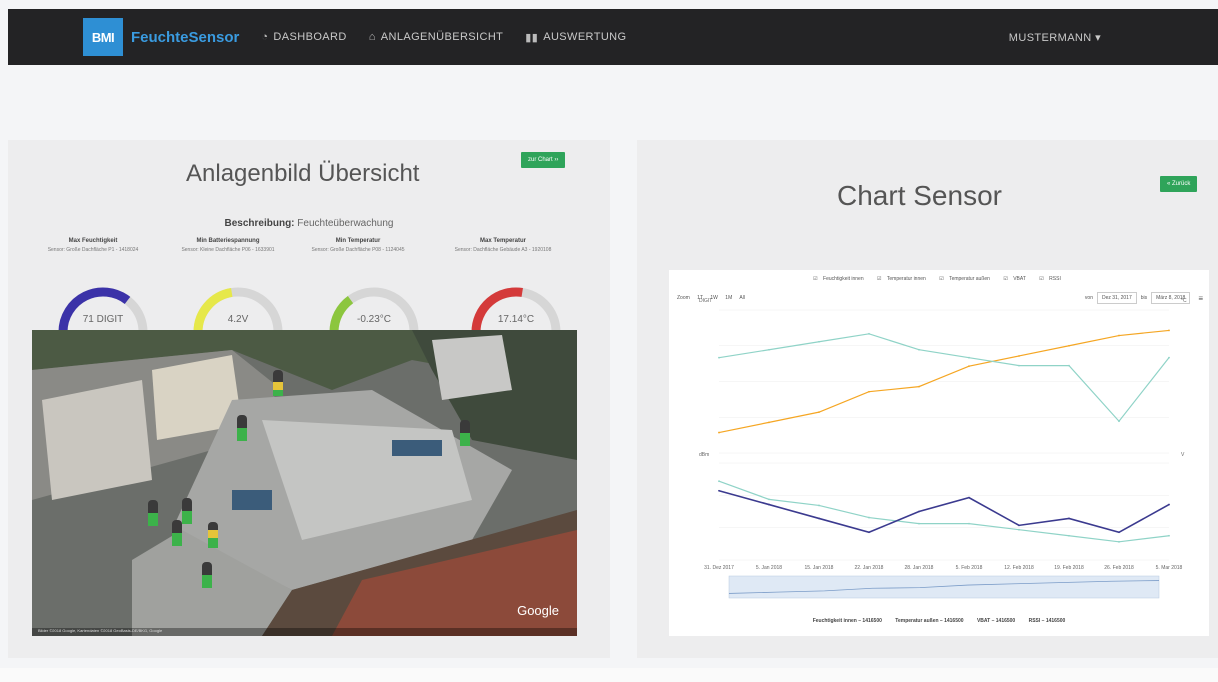  Describe the element at coordinates (919, 568) in the screenshot. I see `x-tick-label: 28. Jan 2018` at that location.